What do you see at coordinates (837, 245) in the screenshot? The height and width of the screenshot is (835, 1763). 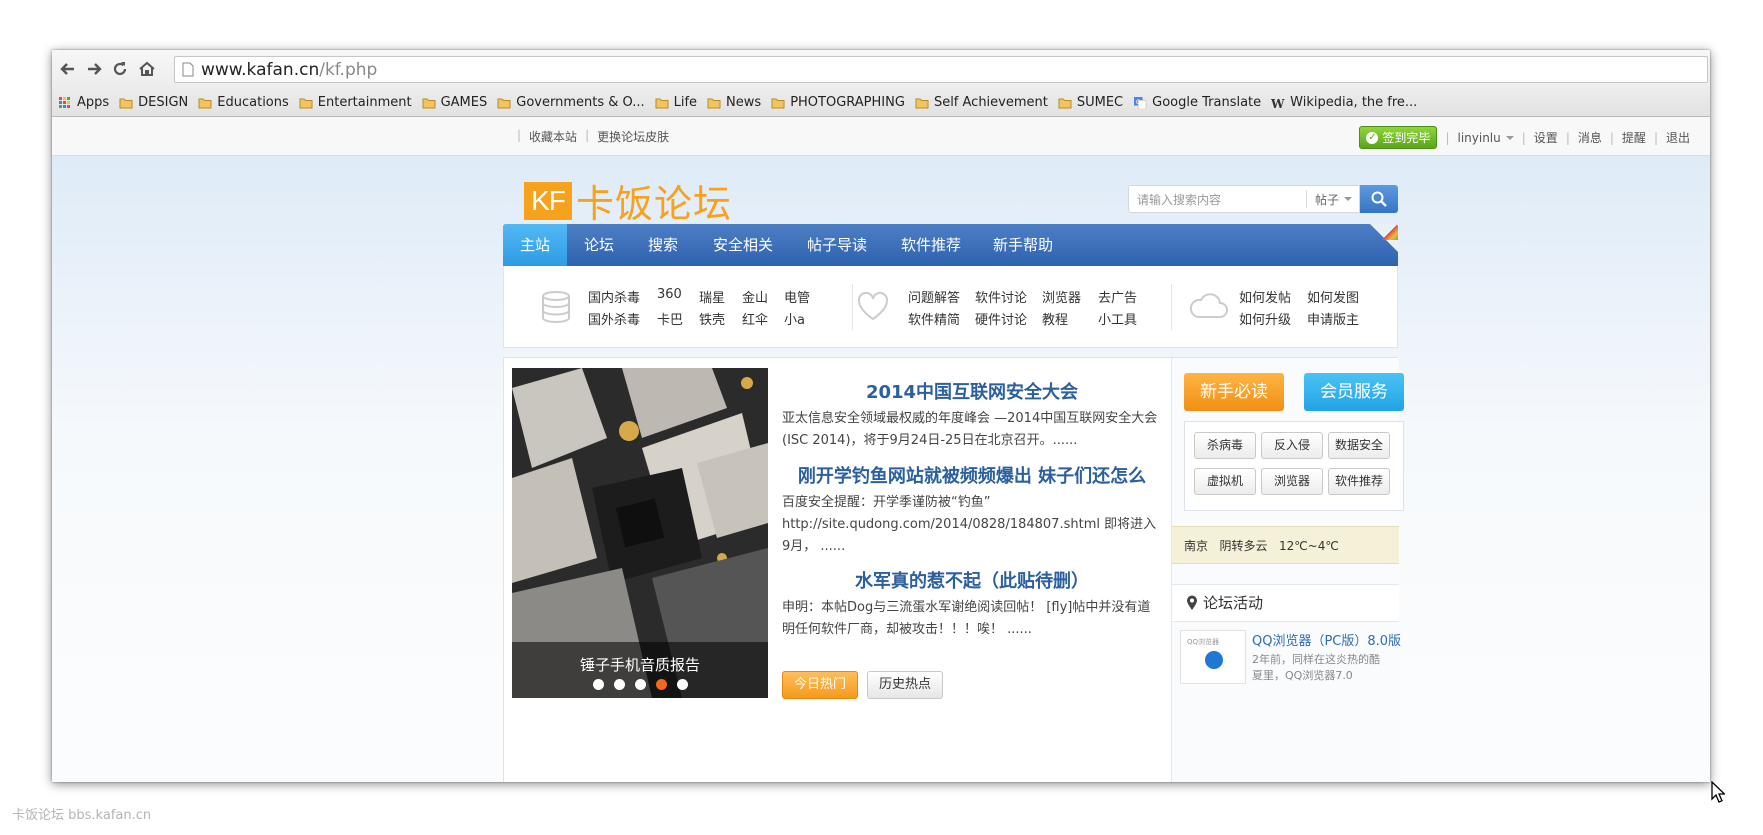 I see `nav-item: 帖子导读` at bounding box center [837, 245].